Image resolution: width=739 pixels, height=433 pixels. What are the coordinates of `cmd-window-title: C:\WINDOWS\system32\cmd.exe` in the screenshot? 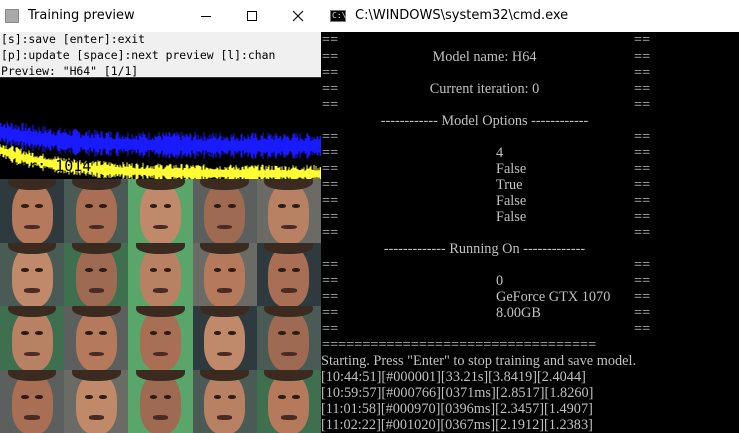 It's located at (462, 15).